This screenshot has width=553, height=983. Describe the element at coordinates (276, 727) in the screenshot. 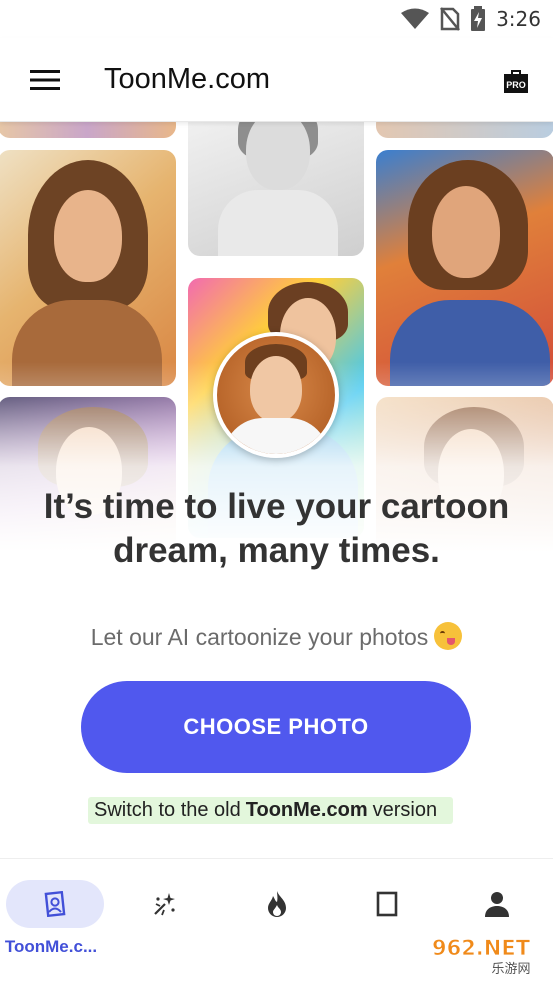

I see `choose-photo-button: CHOOSE PHOTO` at that location.